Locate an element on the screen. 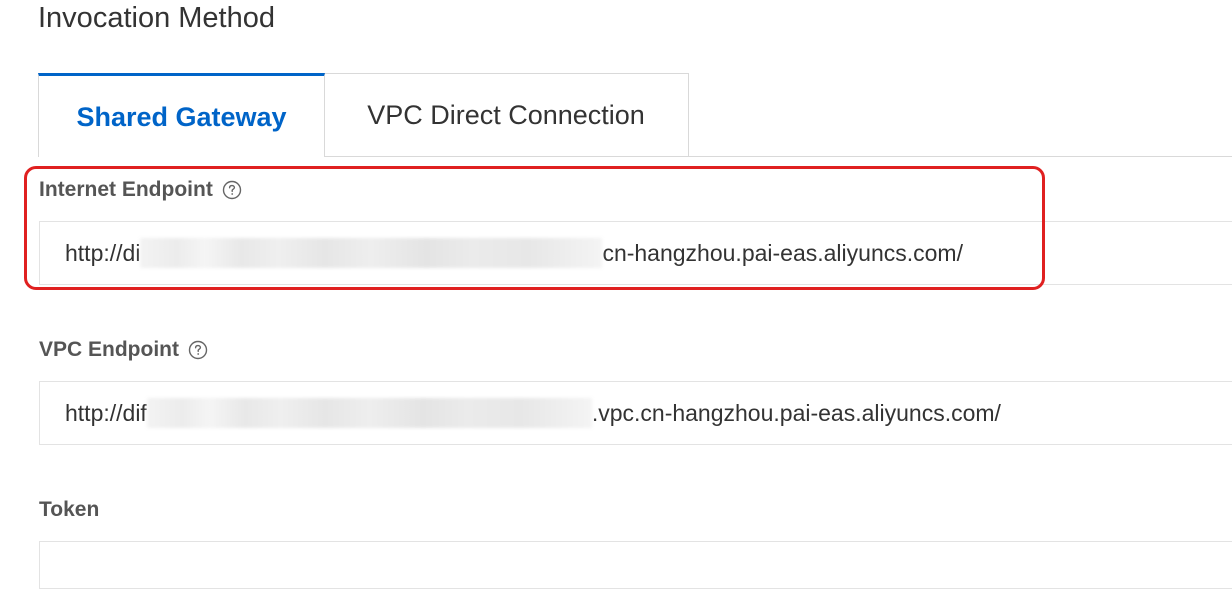 Image resolution: width=1232 pixels, height=589 pixels. vpc-endpoint-prefix: http://dif is located at coordinates (106, 412).